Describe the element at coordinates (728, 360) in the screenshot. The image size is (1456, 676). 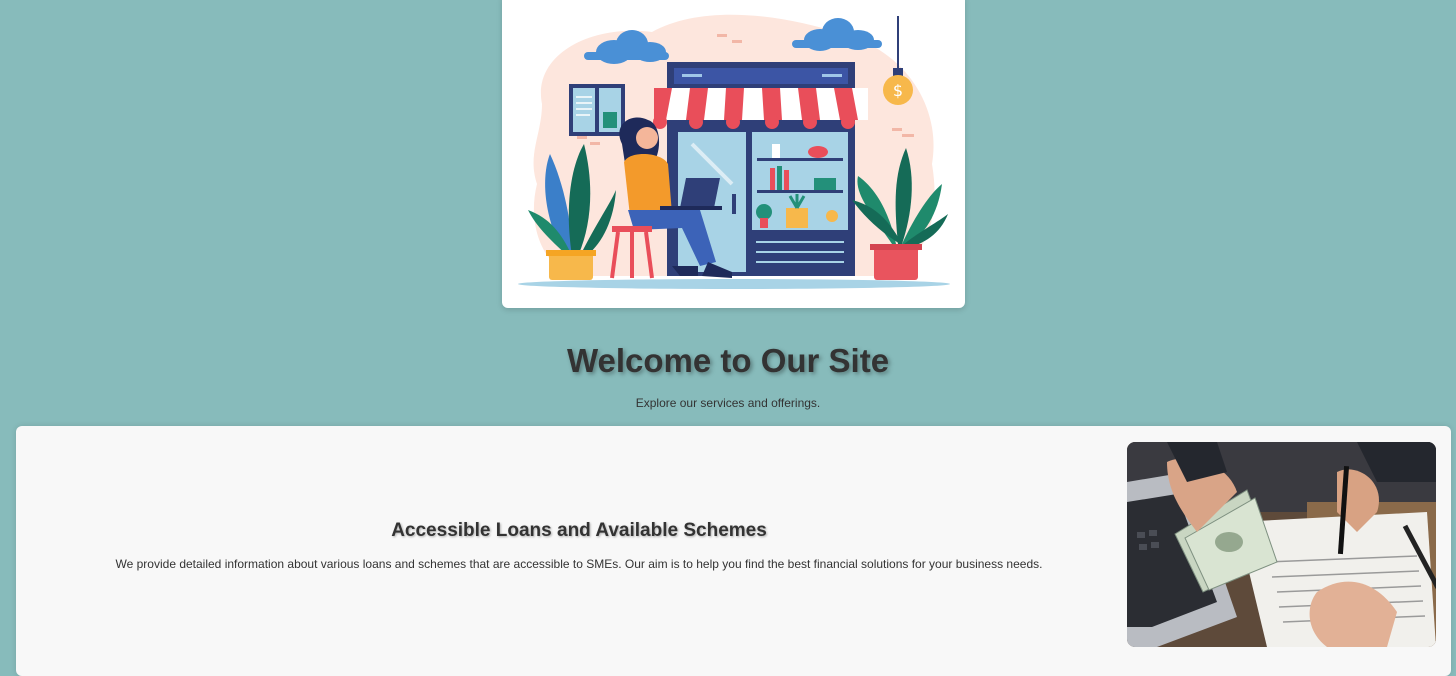
I see `page-title: Welcome to Our Site` at that location.